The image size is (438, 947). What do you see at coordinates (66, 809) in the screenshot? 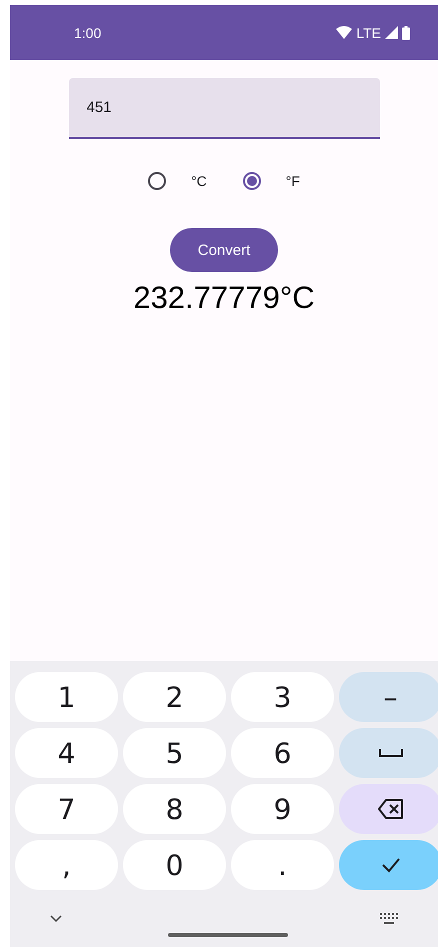
I see `keyboard-key: 7` at bounding box center [66, 809].